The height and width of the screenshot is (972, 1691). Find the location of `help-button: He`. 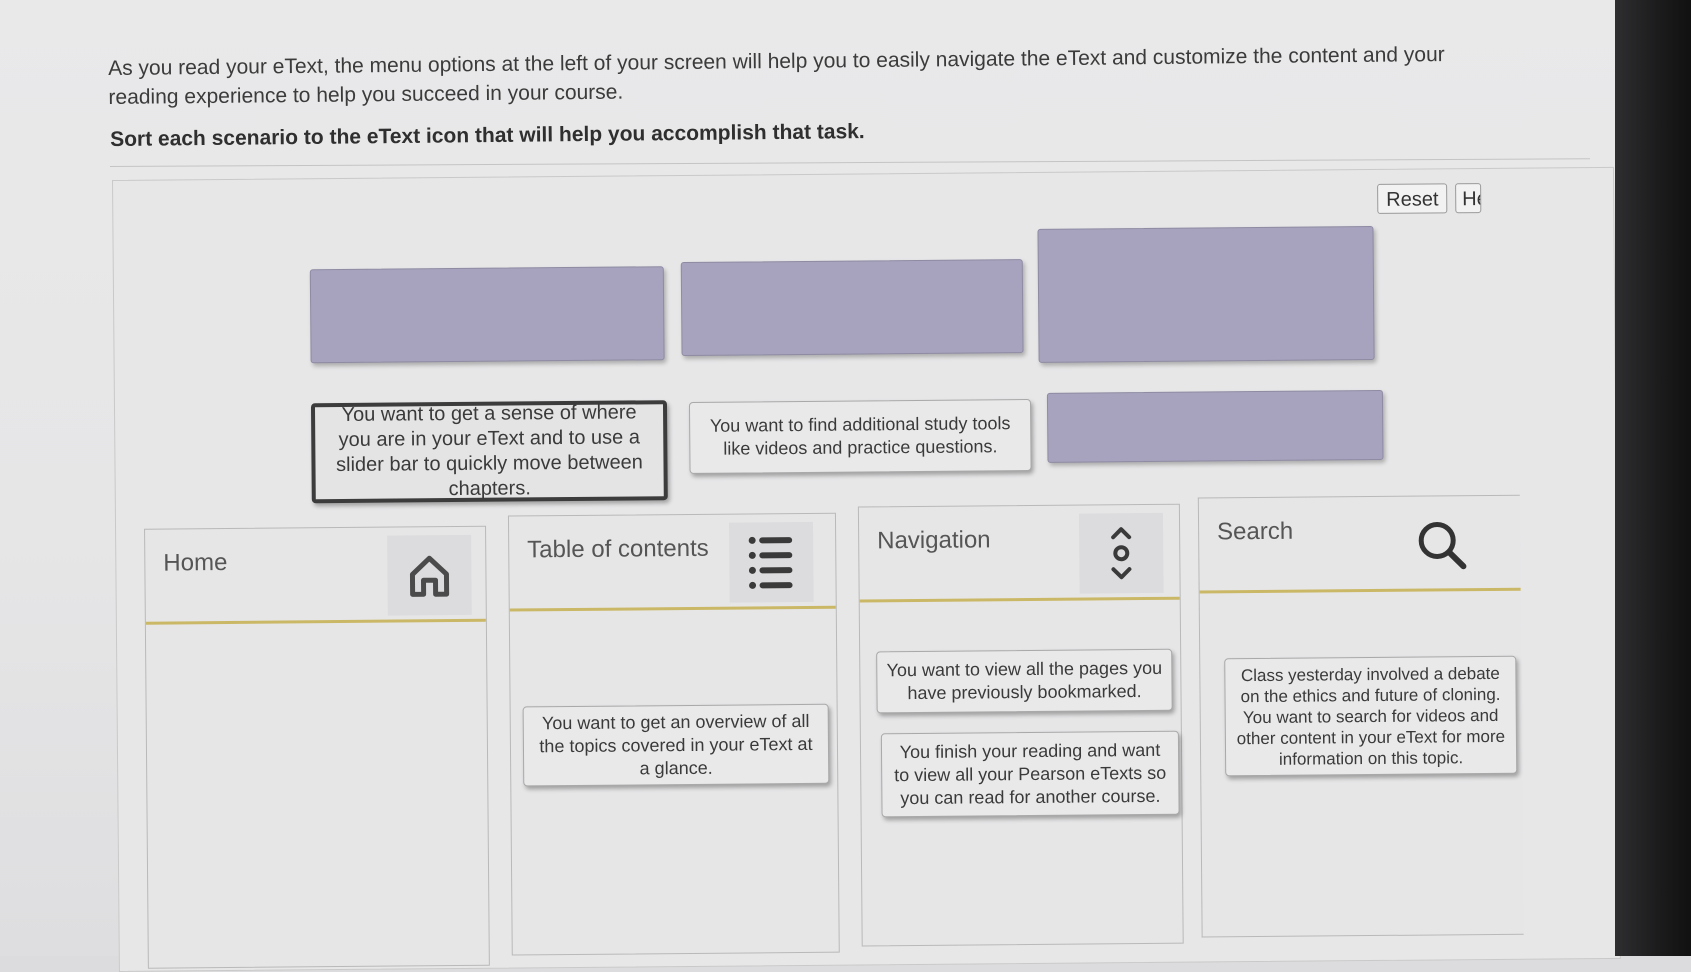

help-button: He is located at coordinates (1468, 198).